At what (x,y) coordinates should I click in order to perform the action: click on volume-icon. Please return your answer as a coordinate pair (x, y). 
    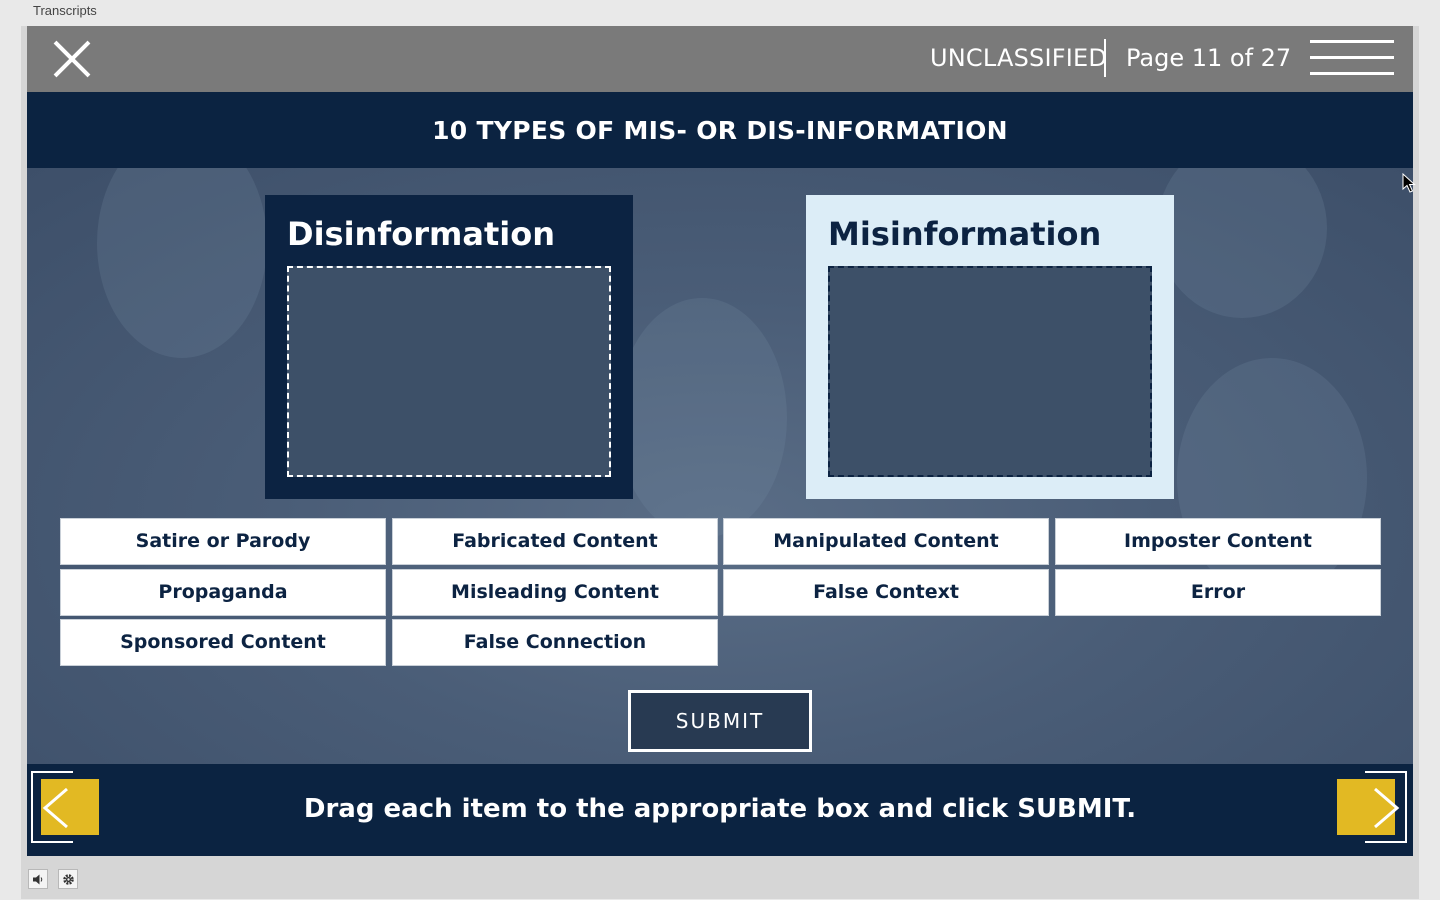
    Looking at the image, I should click on (38, 879).